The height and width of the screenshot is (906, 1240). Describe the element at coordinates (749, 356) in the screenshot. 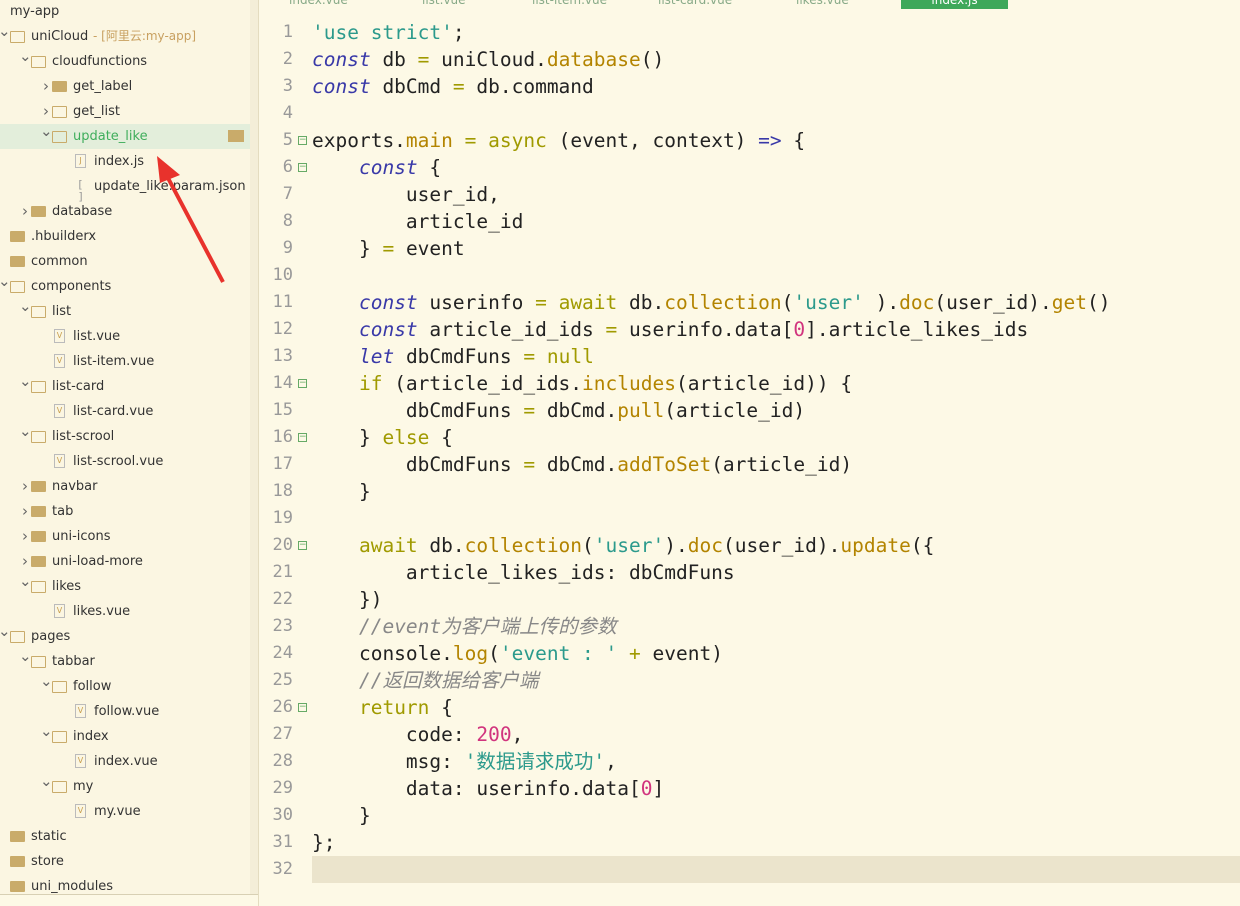

I see `code-line: 13 let dbCmdFuns = null` at that location.